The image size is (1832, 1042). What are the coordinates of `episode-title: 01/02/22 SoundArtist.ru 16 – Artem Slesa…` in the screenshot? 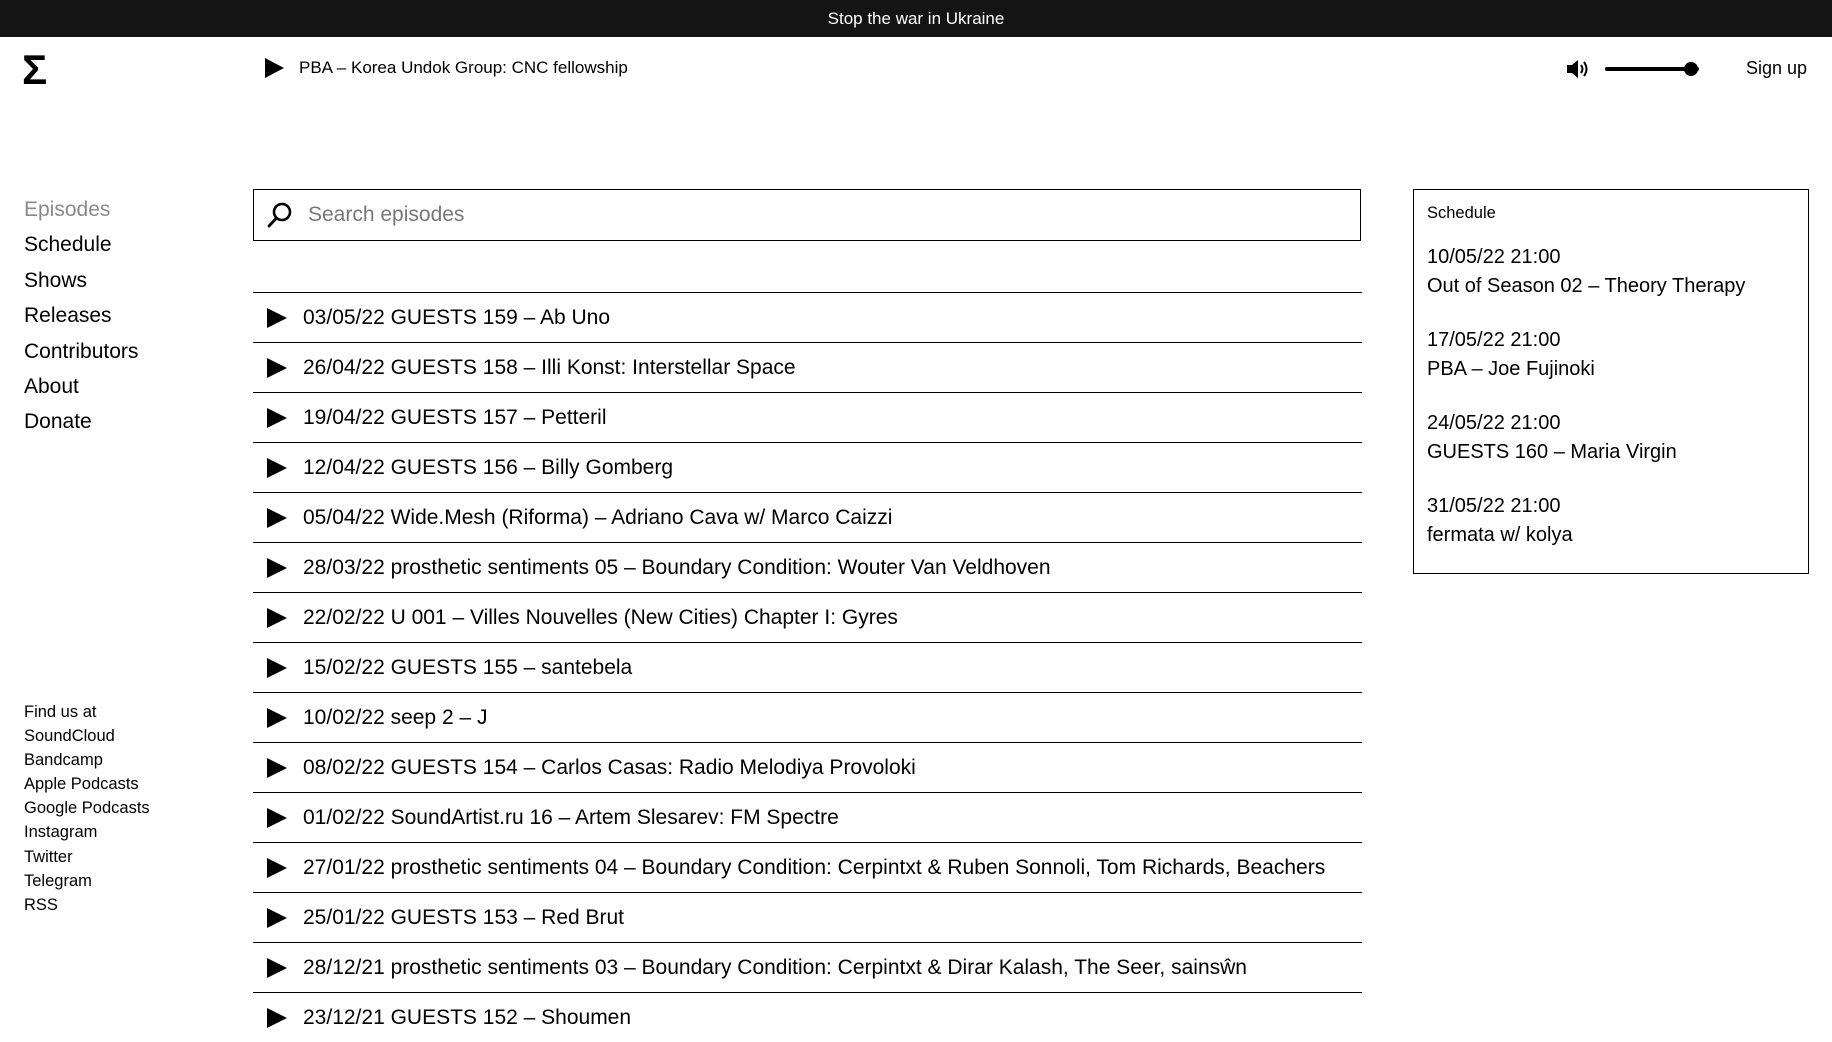 It's located at (571, 818).